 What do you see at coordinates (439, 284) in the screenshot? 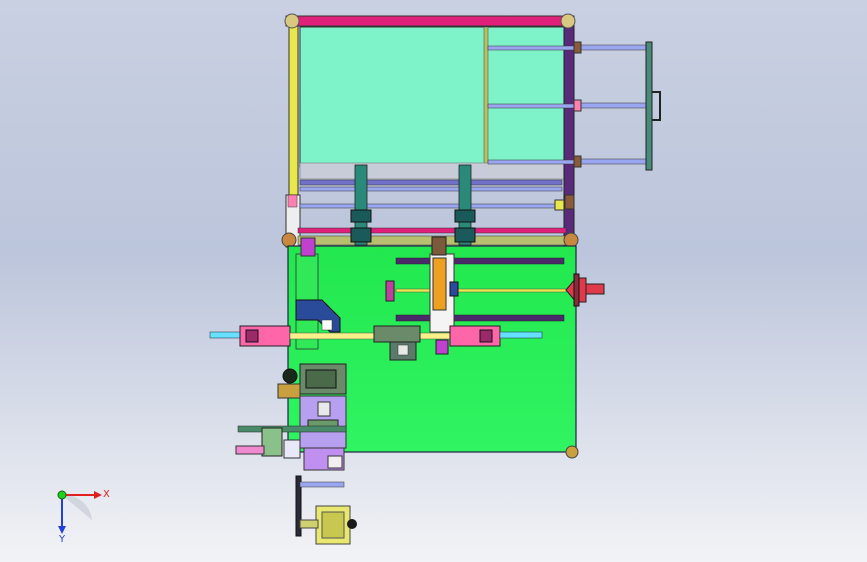
I see `support-bar` at bounding box center [439, 284].